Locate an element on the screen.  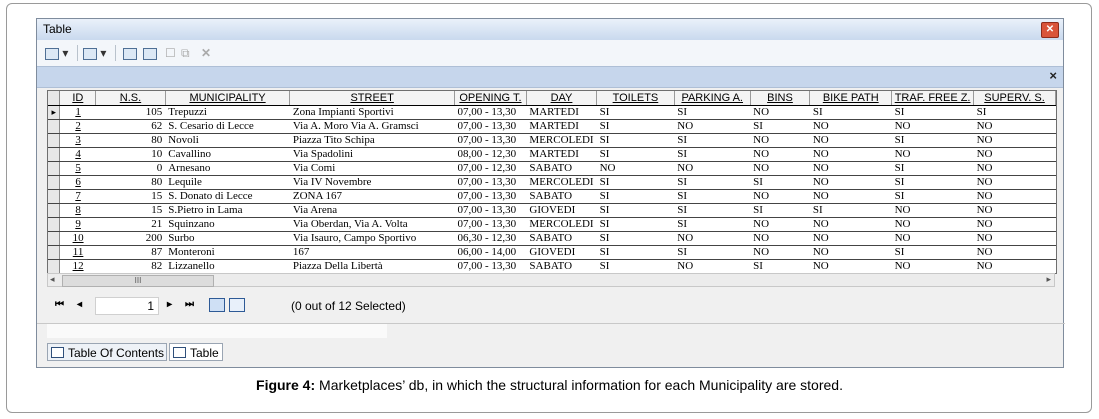
first-record-button: ⏮ is located at coordinates (59, 304).